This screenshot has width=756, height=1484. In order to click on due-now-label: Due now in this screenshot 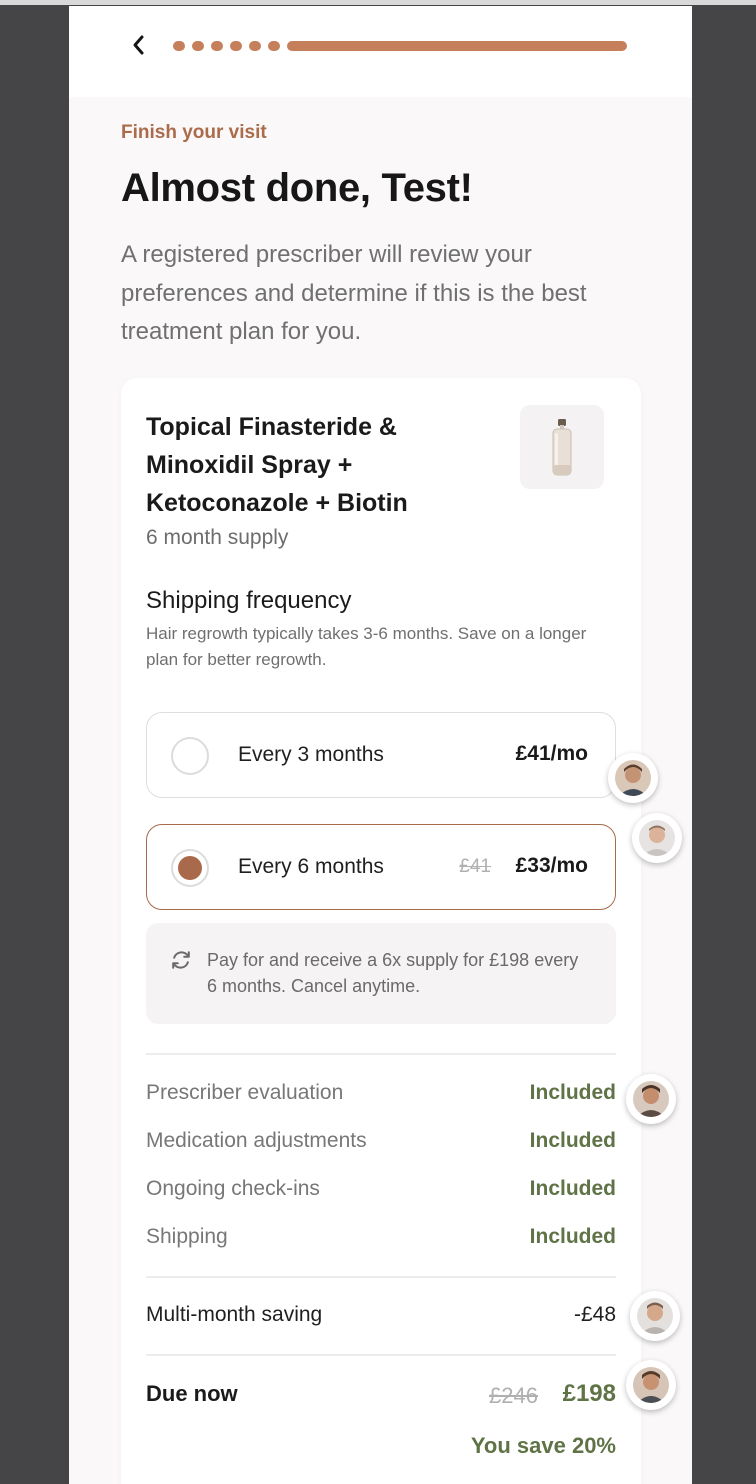, I will do `click(192, 1393)`.